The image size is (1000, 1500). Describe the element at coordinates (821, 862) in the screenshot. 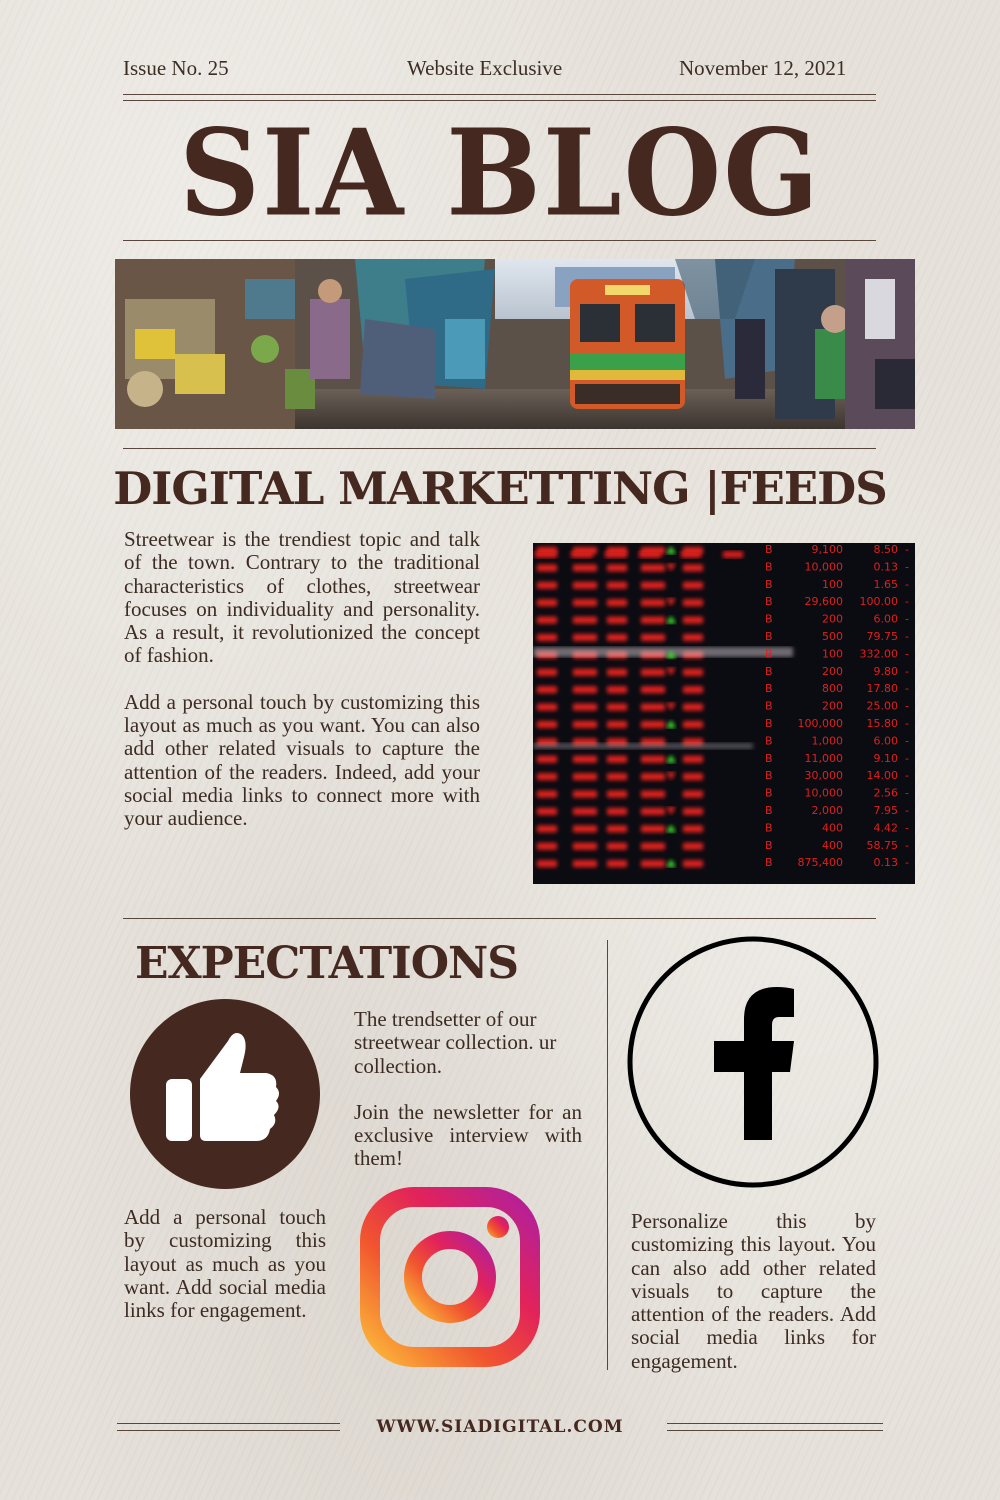

I see `ticker-quantity: 875,400` at that location.